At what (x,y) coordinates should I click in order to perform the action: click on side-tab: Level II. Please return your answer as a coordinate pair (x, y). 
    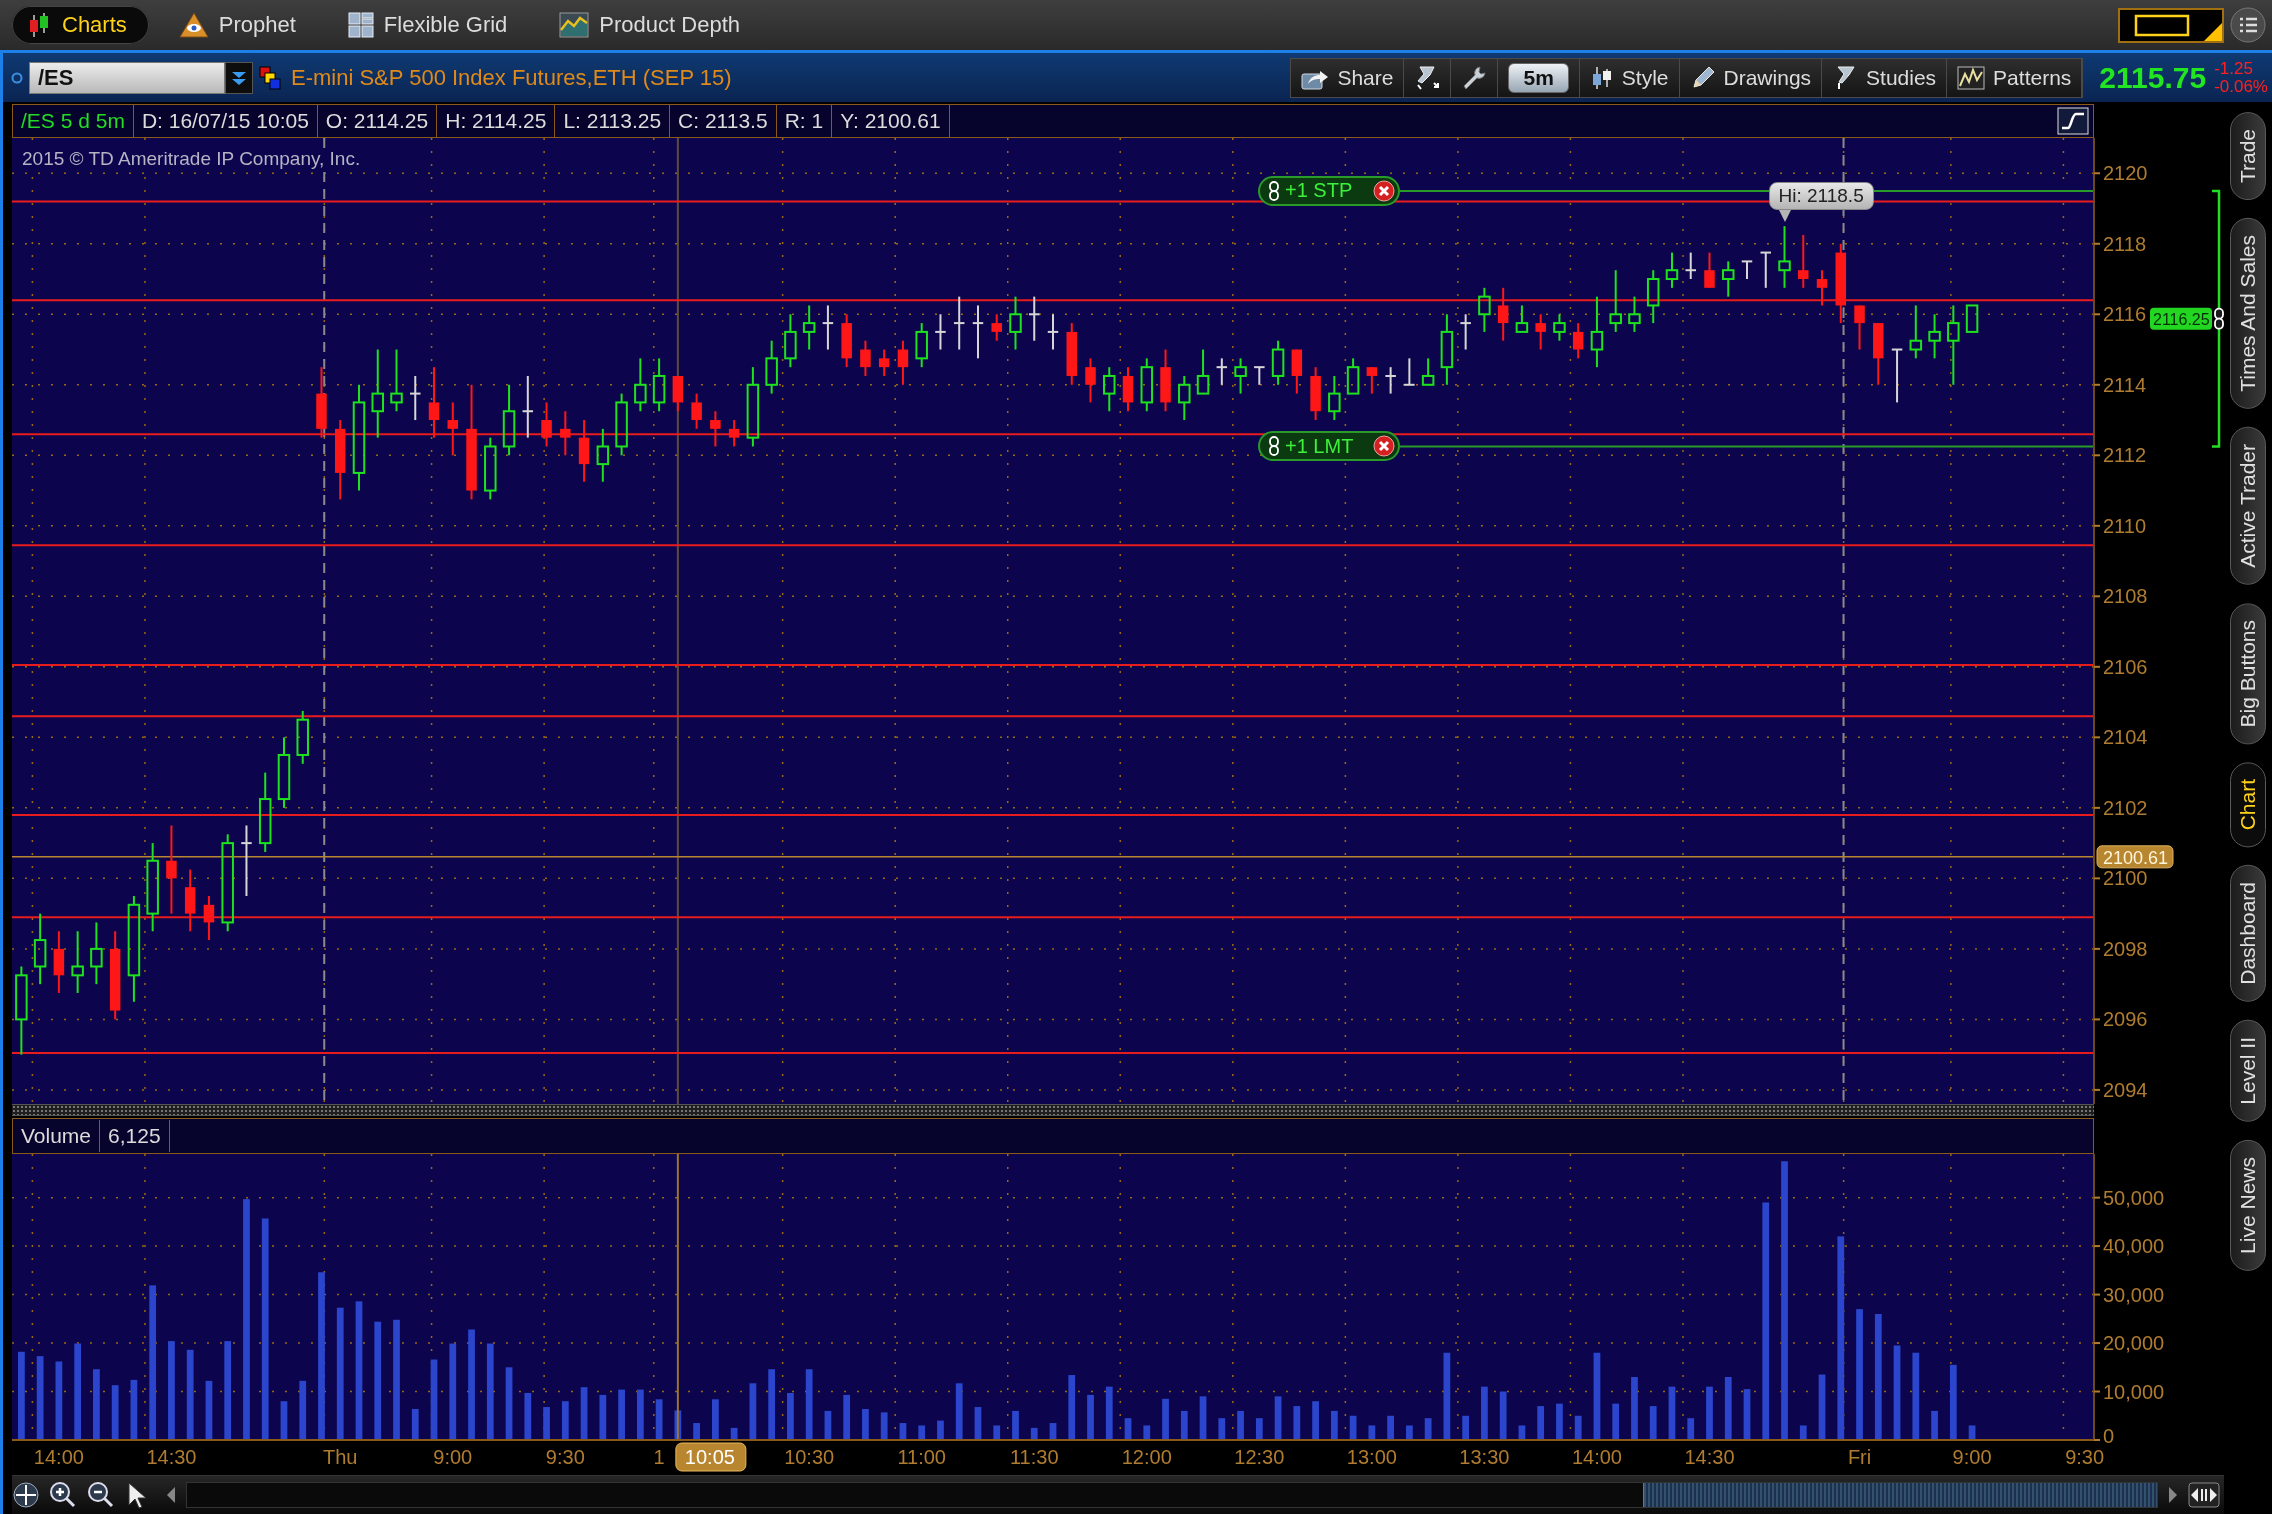
    Looking at the image, I should click on (2248, 1071).